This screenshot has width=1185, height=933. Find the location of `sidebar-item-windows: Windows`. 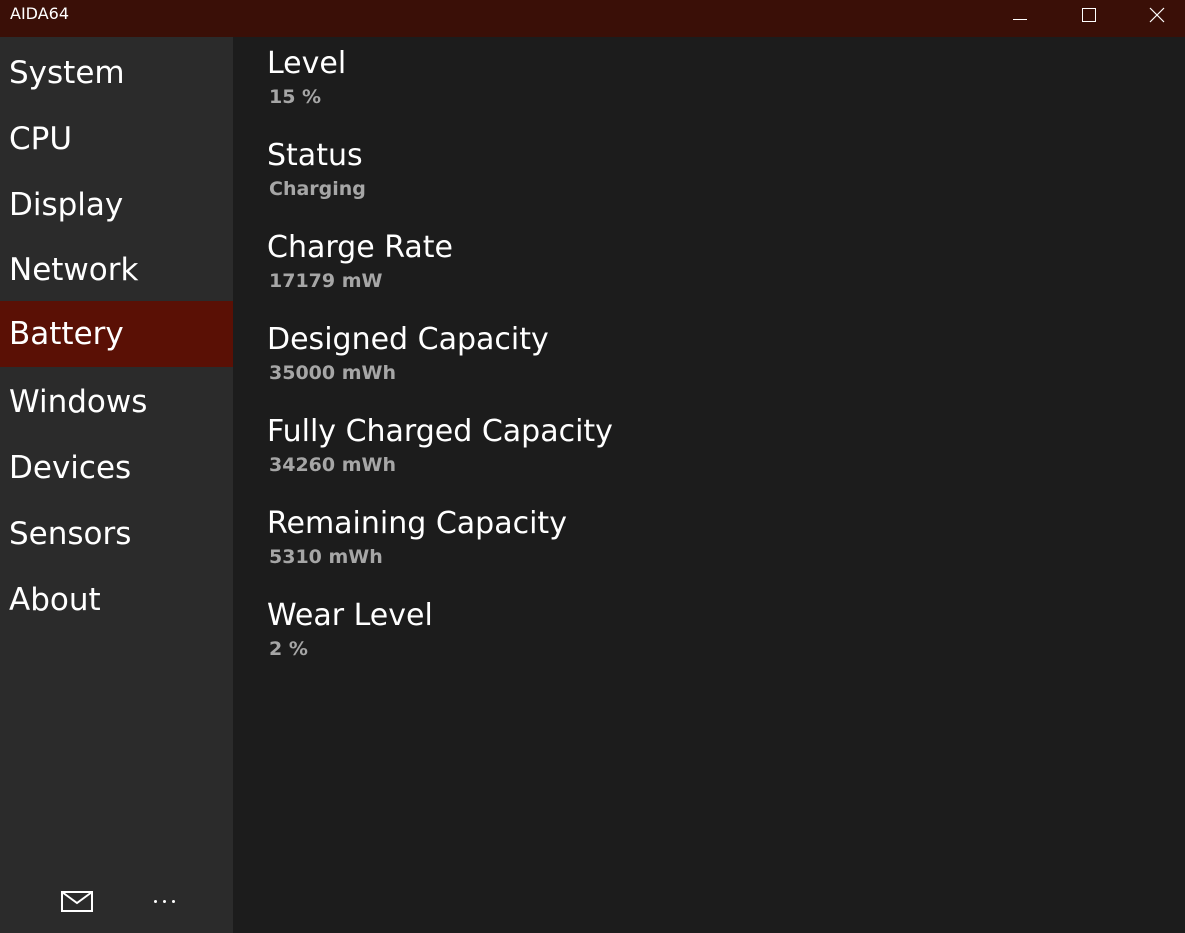

sidebar-item-windows: Windows is located at coordinates (116, 402).